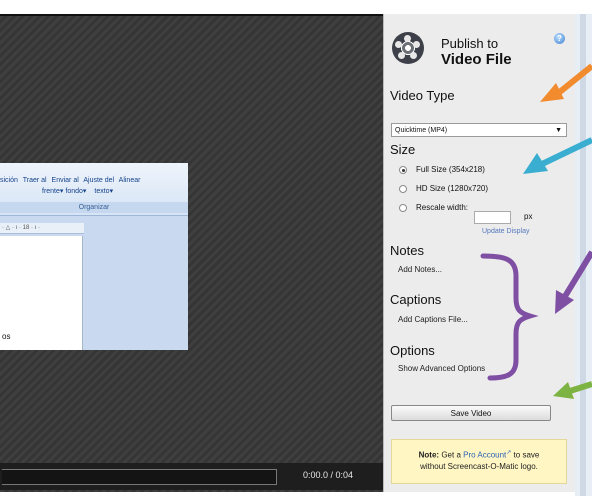 Image resolution: width=592 pixels, height=496 pixels. I want to click on teal-arrow-icon, so click(557, 155).